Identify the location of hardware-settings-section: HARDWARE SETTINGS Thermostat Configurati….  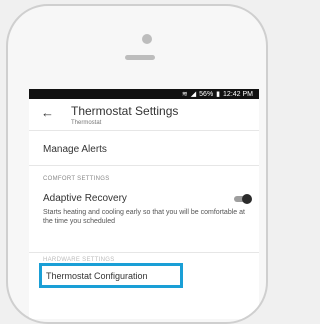
(144, 273).